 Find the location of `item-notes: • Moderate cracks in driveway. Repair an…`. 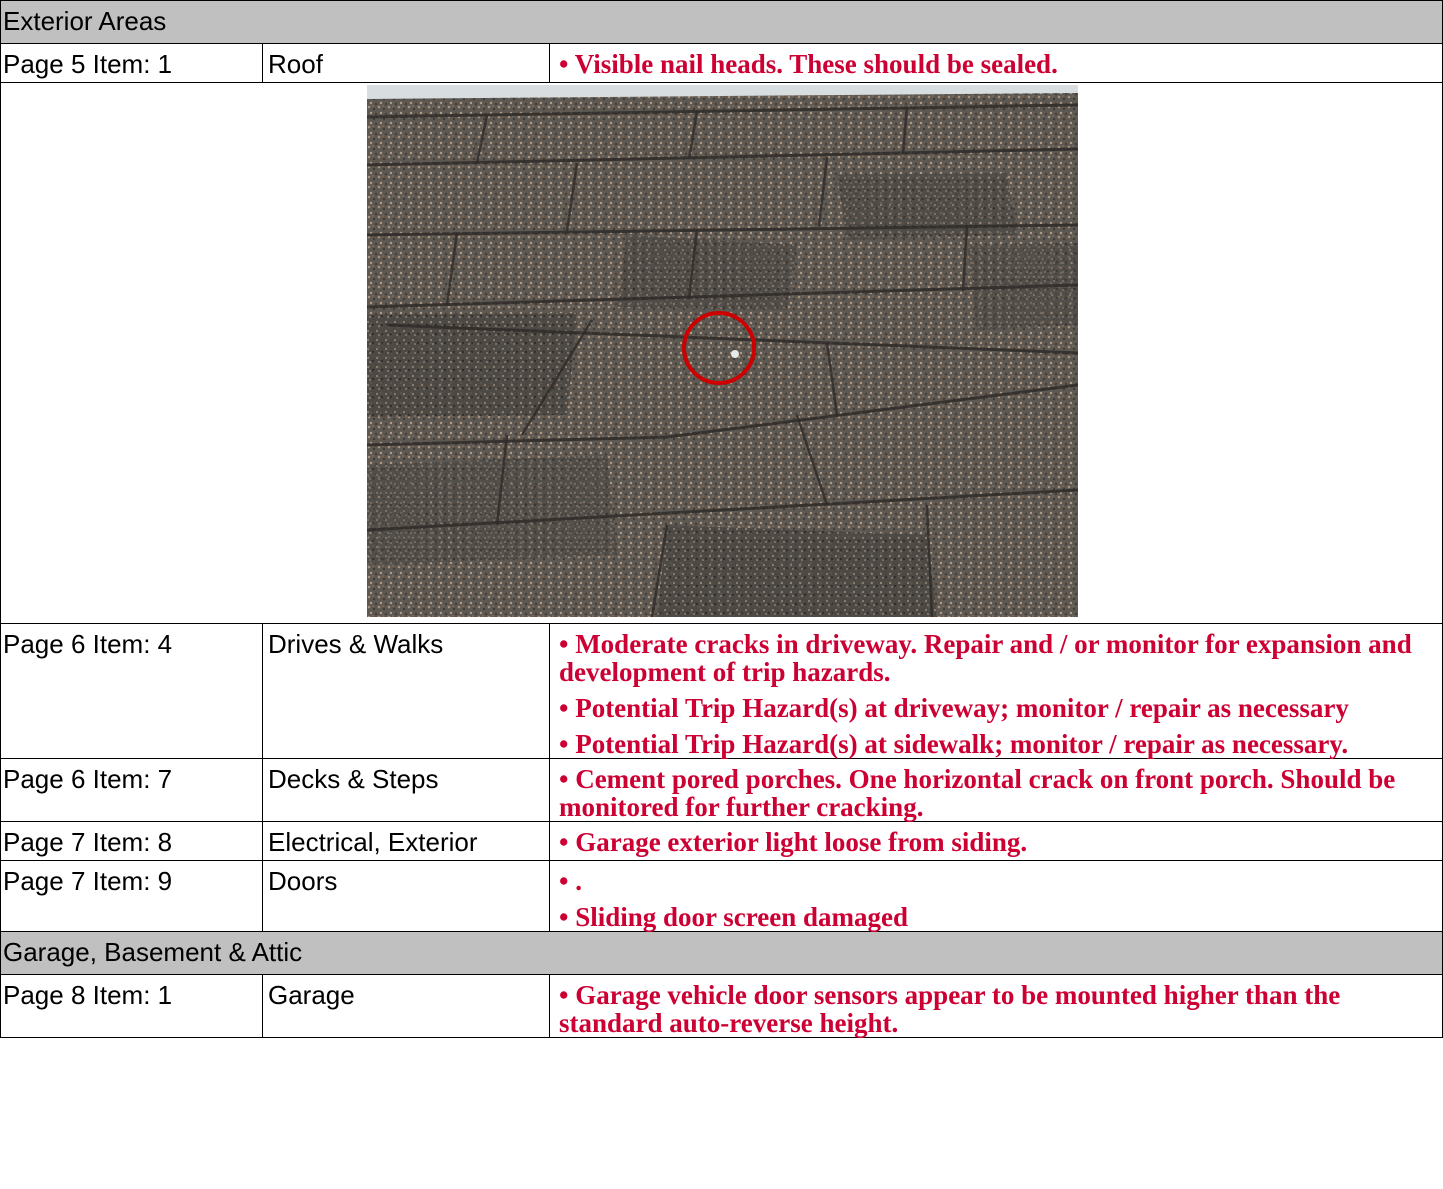

item-notes: • Moderate cracks in driveway. Repair an… is located at coordinates (996, 691).